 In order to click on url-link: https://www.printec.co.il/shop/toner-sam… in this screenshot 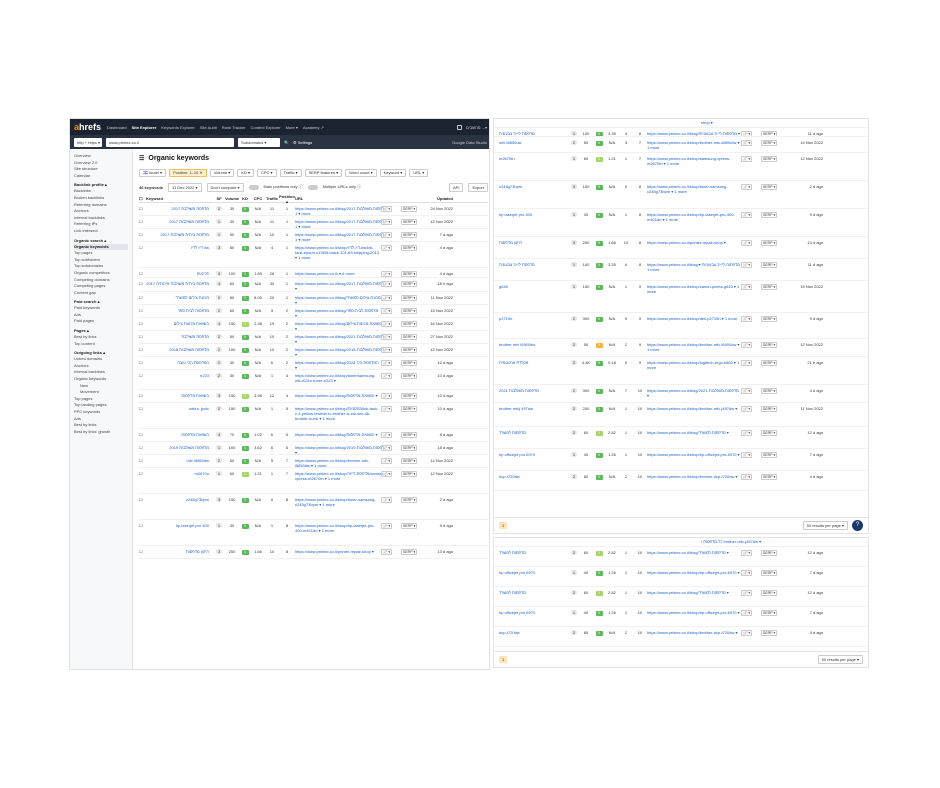, I will do `click(338, 502)`.